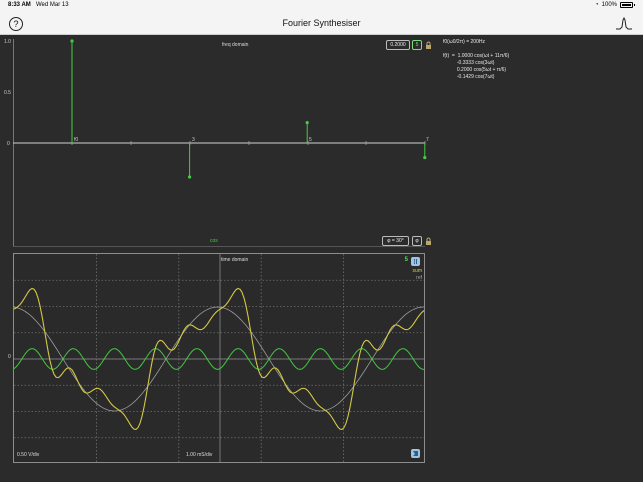 The width and height of the screenshot is (643, 482). Describe the element at coordinates (13, 142) in the screenshot. I see `frequency-left-axis` at that location.